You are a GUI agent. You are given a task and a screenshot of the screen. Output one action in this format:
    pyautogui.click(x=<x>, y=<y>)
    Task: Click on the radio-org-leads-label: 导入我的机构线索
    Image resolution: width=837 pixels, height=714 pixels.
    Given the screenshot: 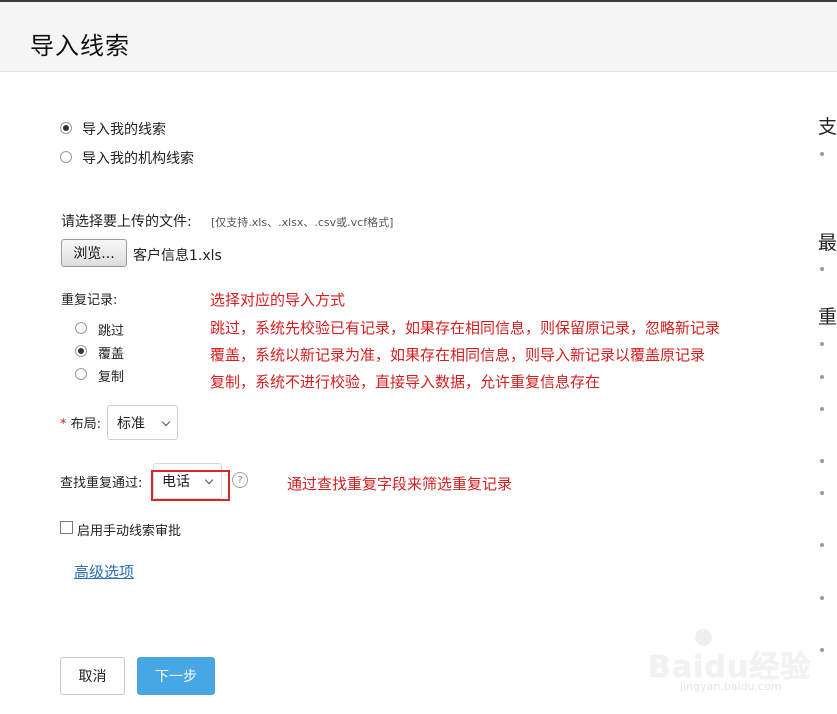 What is the action you would take?
    pyautogui.click(x=138, y=159)
    